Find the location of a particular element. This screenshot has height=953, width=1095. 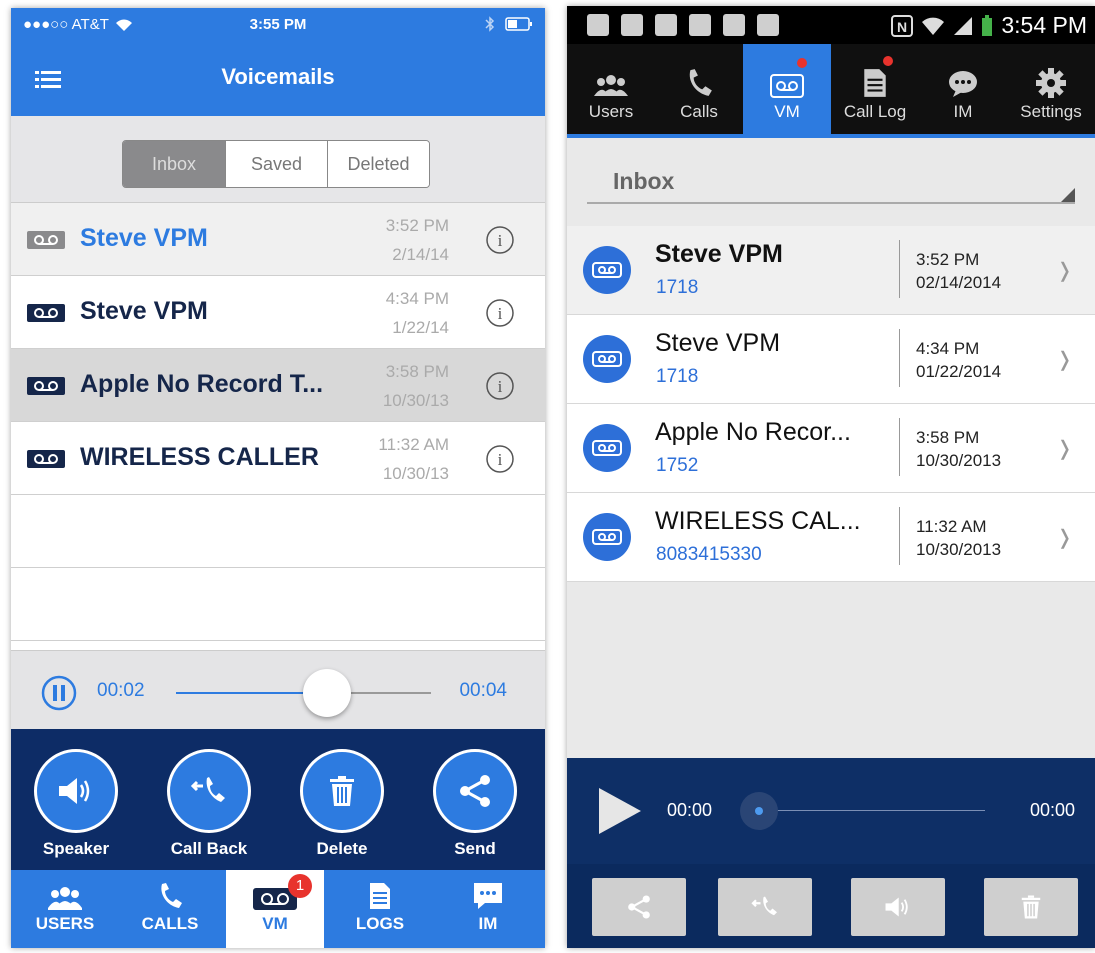

signal-icon is located at coordinates (963, 26).